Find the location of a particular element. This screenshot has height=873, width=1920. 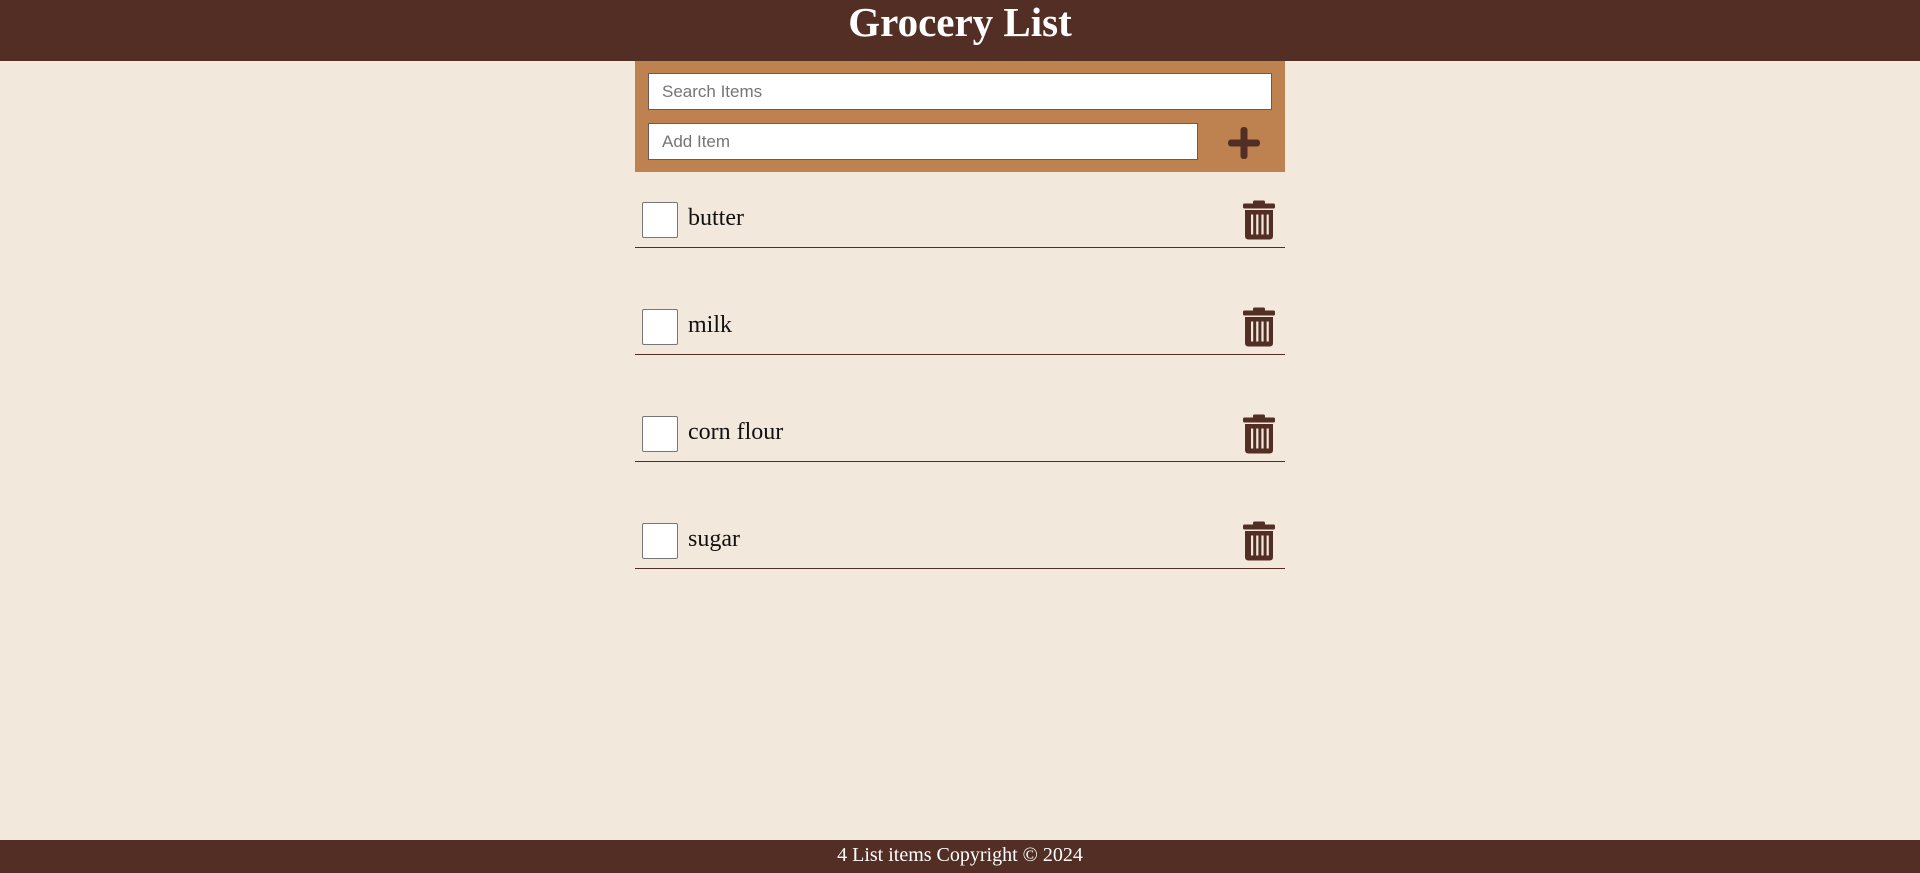

list-item: sugar is located at coordinates (960, 531).